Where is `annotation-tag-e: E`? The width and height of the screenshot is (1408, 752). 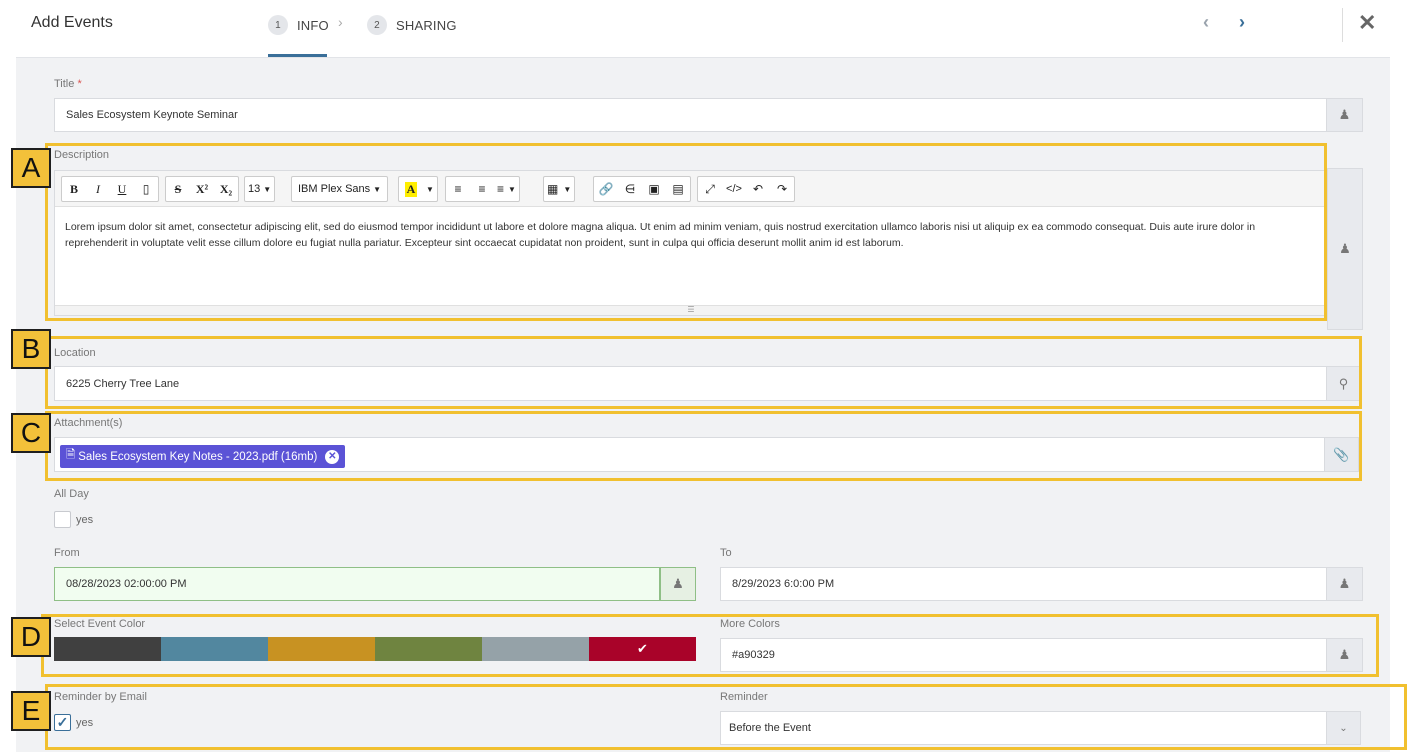 annotation-tag-e: E is located at coordinates (31, 711).